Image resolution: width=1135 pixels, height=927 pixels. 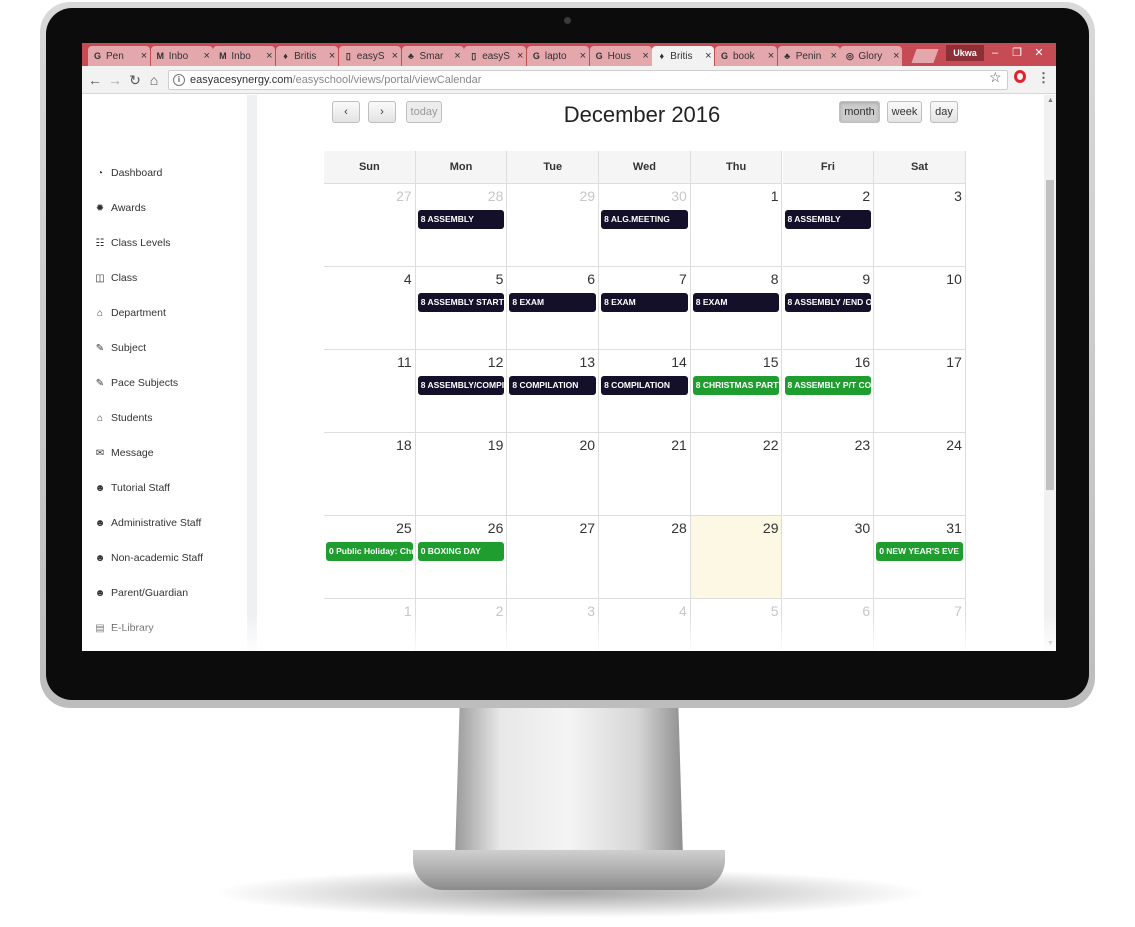 What do you see at coordinates (119, 56) in the screenshot?
I see `browser-tab: G Pen ×` at bounding box center [119, 56].